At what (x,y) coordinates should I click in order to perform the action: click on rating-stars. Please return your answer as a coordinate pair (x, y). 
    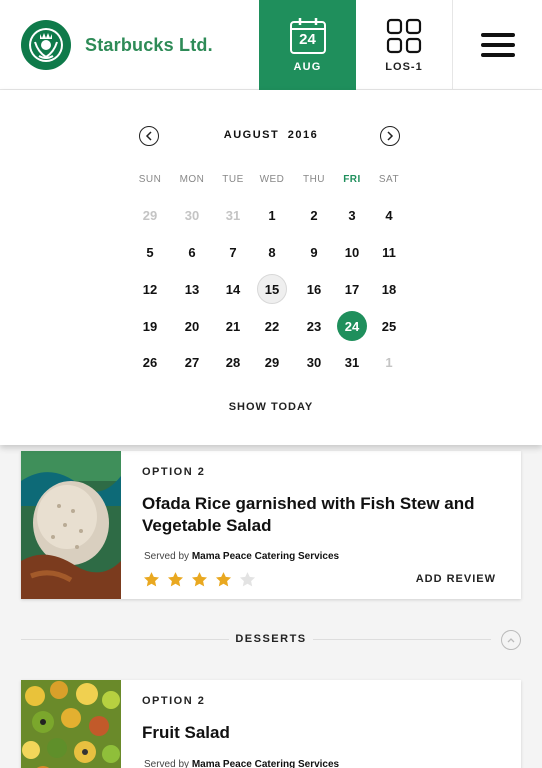
    Looking at the image, I should click on (203, 579).